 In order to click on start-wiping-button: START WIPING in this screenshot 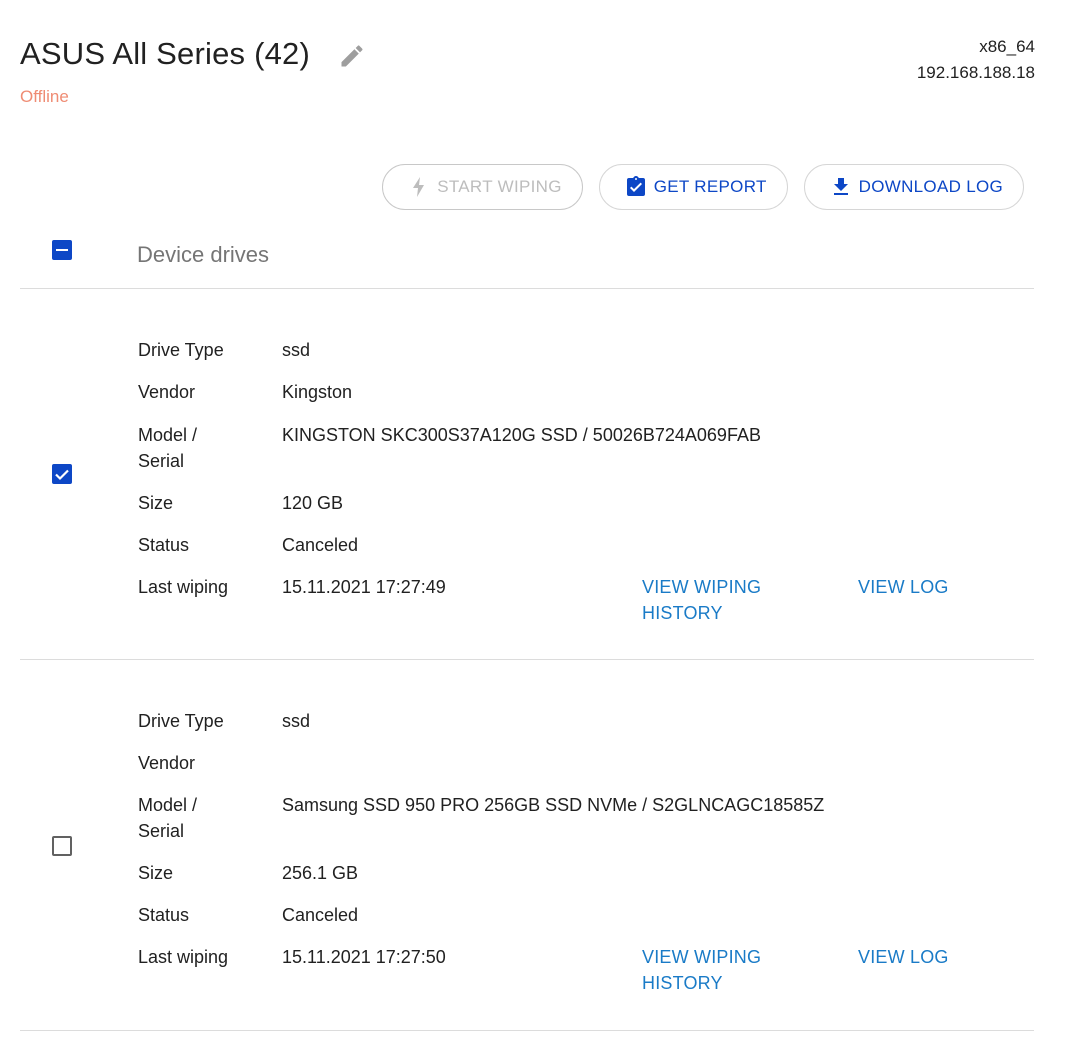, I will do `click(482, 187)`.